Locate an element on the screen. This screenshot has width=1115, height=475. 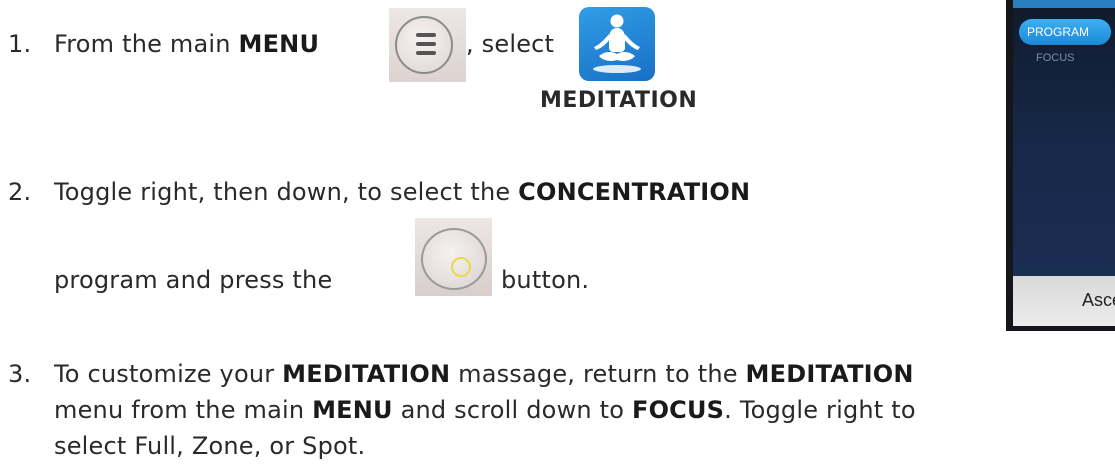
step-text: Toggle right, then down, to select the is located at coordinates (286, 192).